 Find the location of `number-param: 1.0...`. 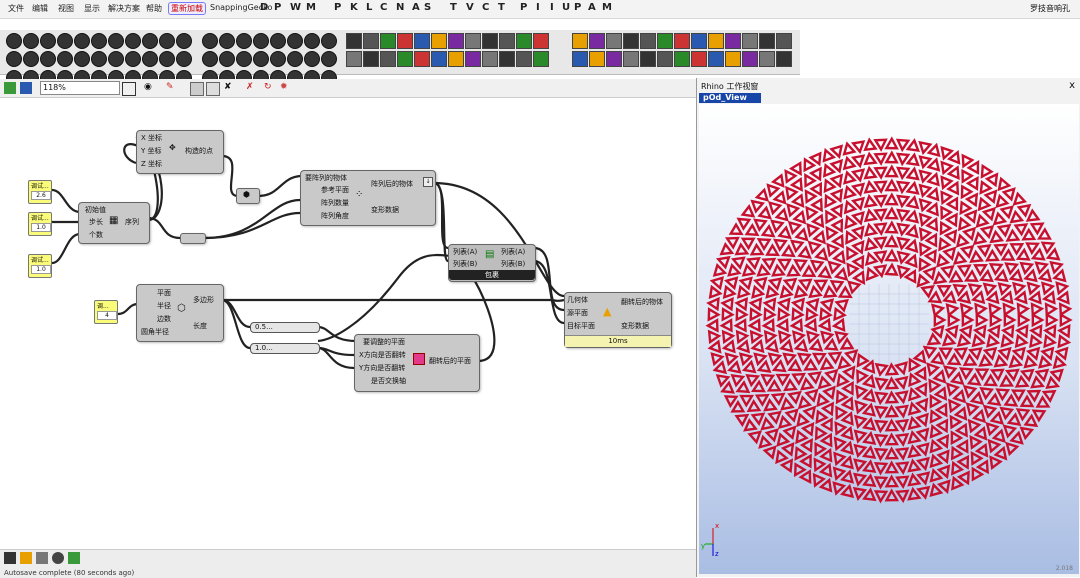

number-param: 1.0... is located at coordinates (285, 348).